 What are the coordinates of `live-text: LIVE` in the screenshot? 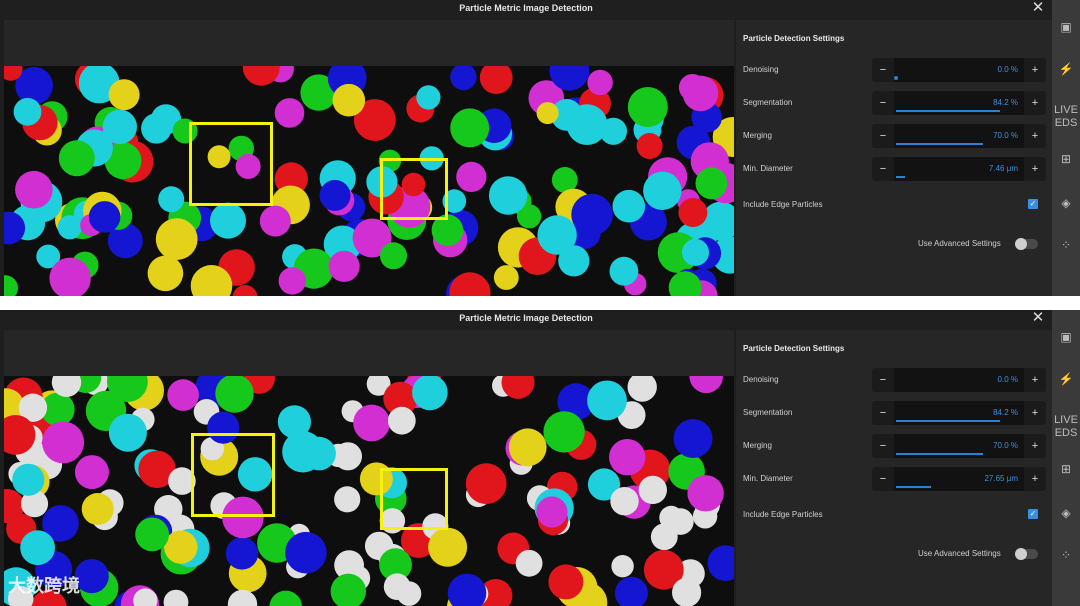 It's located at (1066, 110).